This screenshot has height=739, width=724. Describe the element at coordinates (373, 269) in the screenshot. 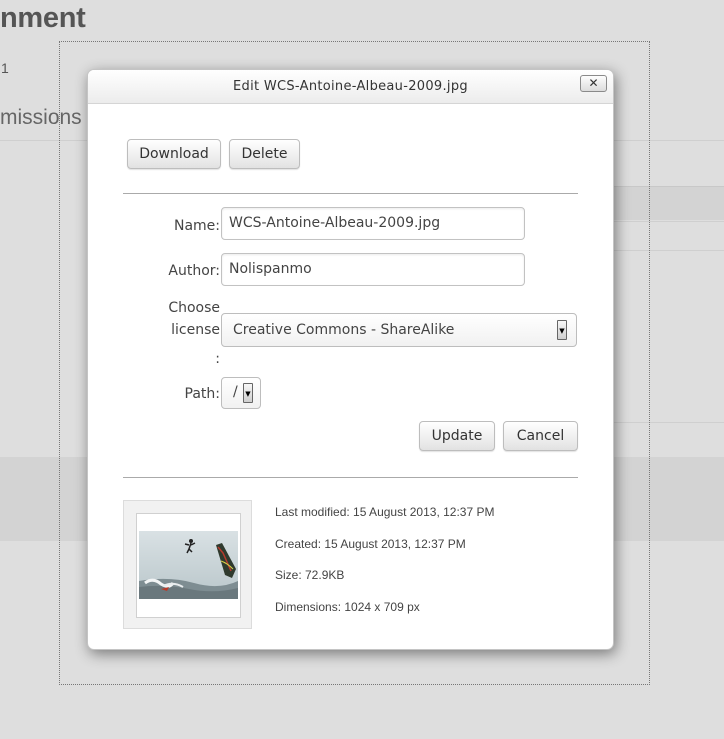

I see `author-input: Nolispanmo` at that location.